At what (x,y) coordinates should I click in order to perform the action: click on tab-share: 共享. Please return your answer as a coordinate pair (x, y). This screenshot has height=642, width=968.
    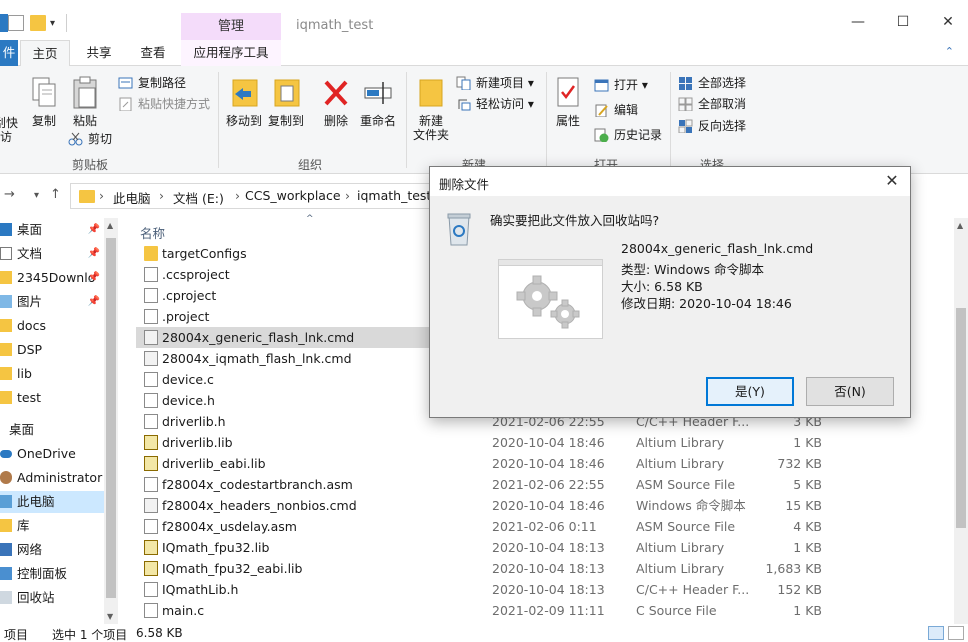
    Looking at the image, I should click on (99, 53).